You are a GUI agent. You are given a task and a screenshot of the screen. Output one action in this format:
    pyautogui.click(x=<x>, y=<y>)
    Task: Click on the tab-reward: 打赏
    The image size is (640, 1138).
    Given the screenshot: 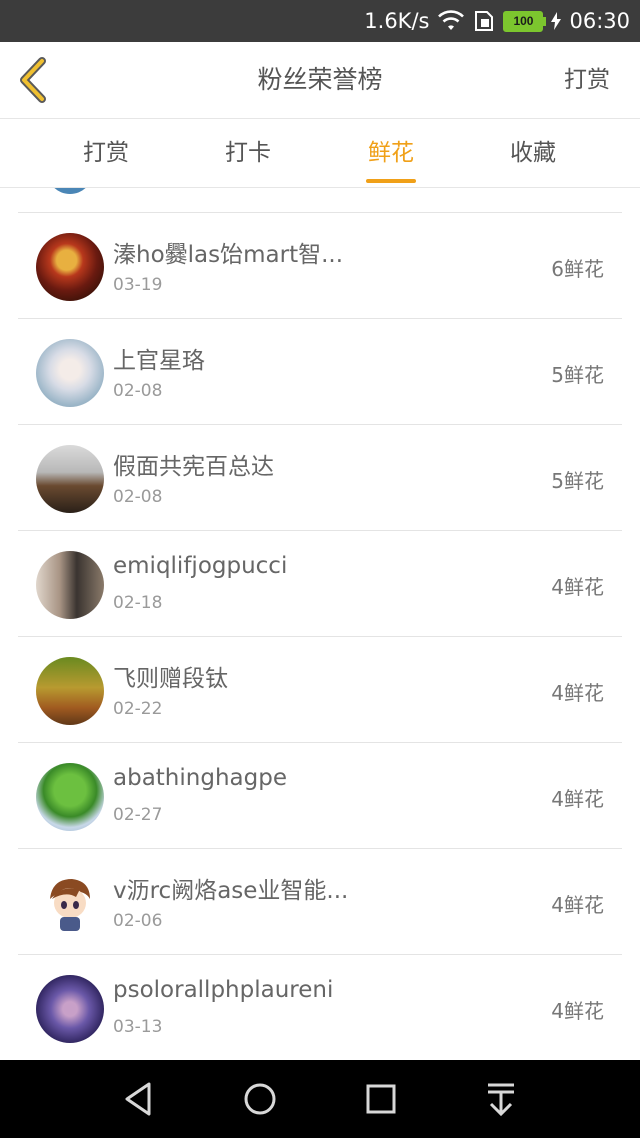 What is the action you would take?
    pyautogui.click(x=106, y=153)
    